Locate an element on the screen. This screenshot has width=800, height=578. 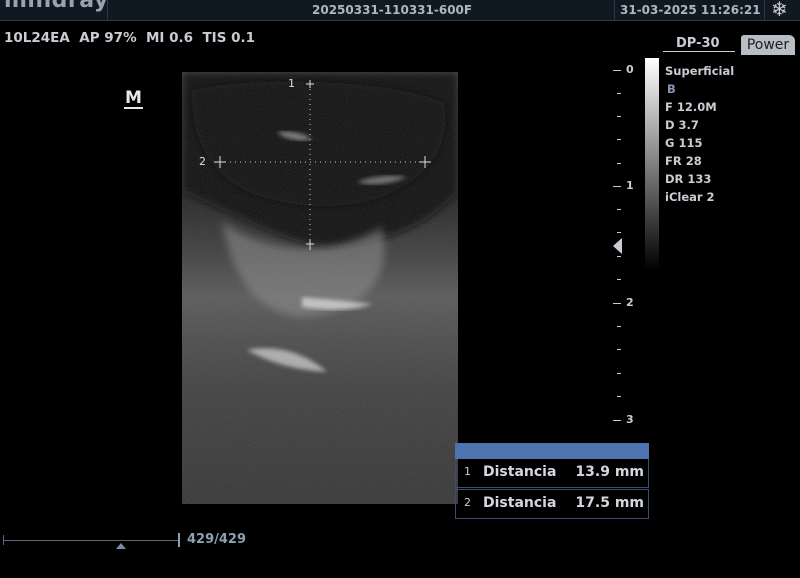
acquisition-params: 10L24EA AP 97% MI 0.6 TIS 0.1 is located at coordinates (130, 38).